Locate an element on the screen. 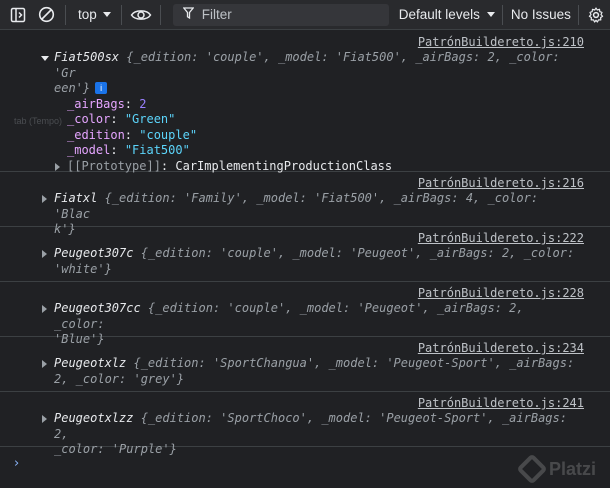 The width and height of the screenshot is (610, 488). variable-name: Fiat500sx is located at coordinates (87, 57).